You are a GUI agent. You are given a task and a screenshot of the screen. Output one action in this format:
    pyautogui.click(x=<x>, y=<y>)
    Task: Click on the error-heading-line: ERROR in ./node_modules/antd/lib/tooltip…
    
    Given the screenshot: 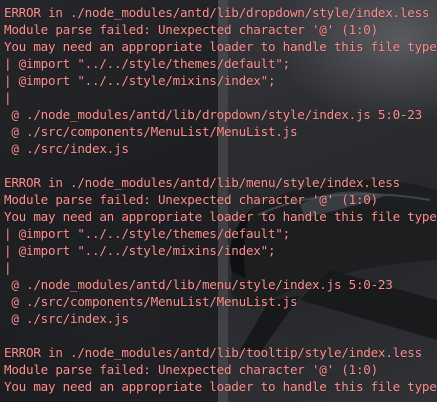 What is the action you would take?
    pyautogui.click(x=213, y=352)
    